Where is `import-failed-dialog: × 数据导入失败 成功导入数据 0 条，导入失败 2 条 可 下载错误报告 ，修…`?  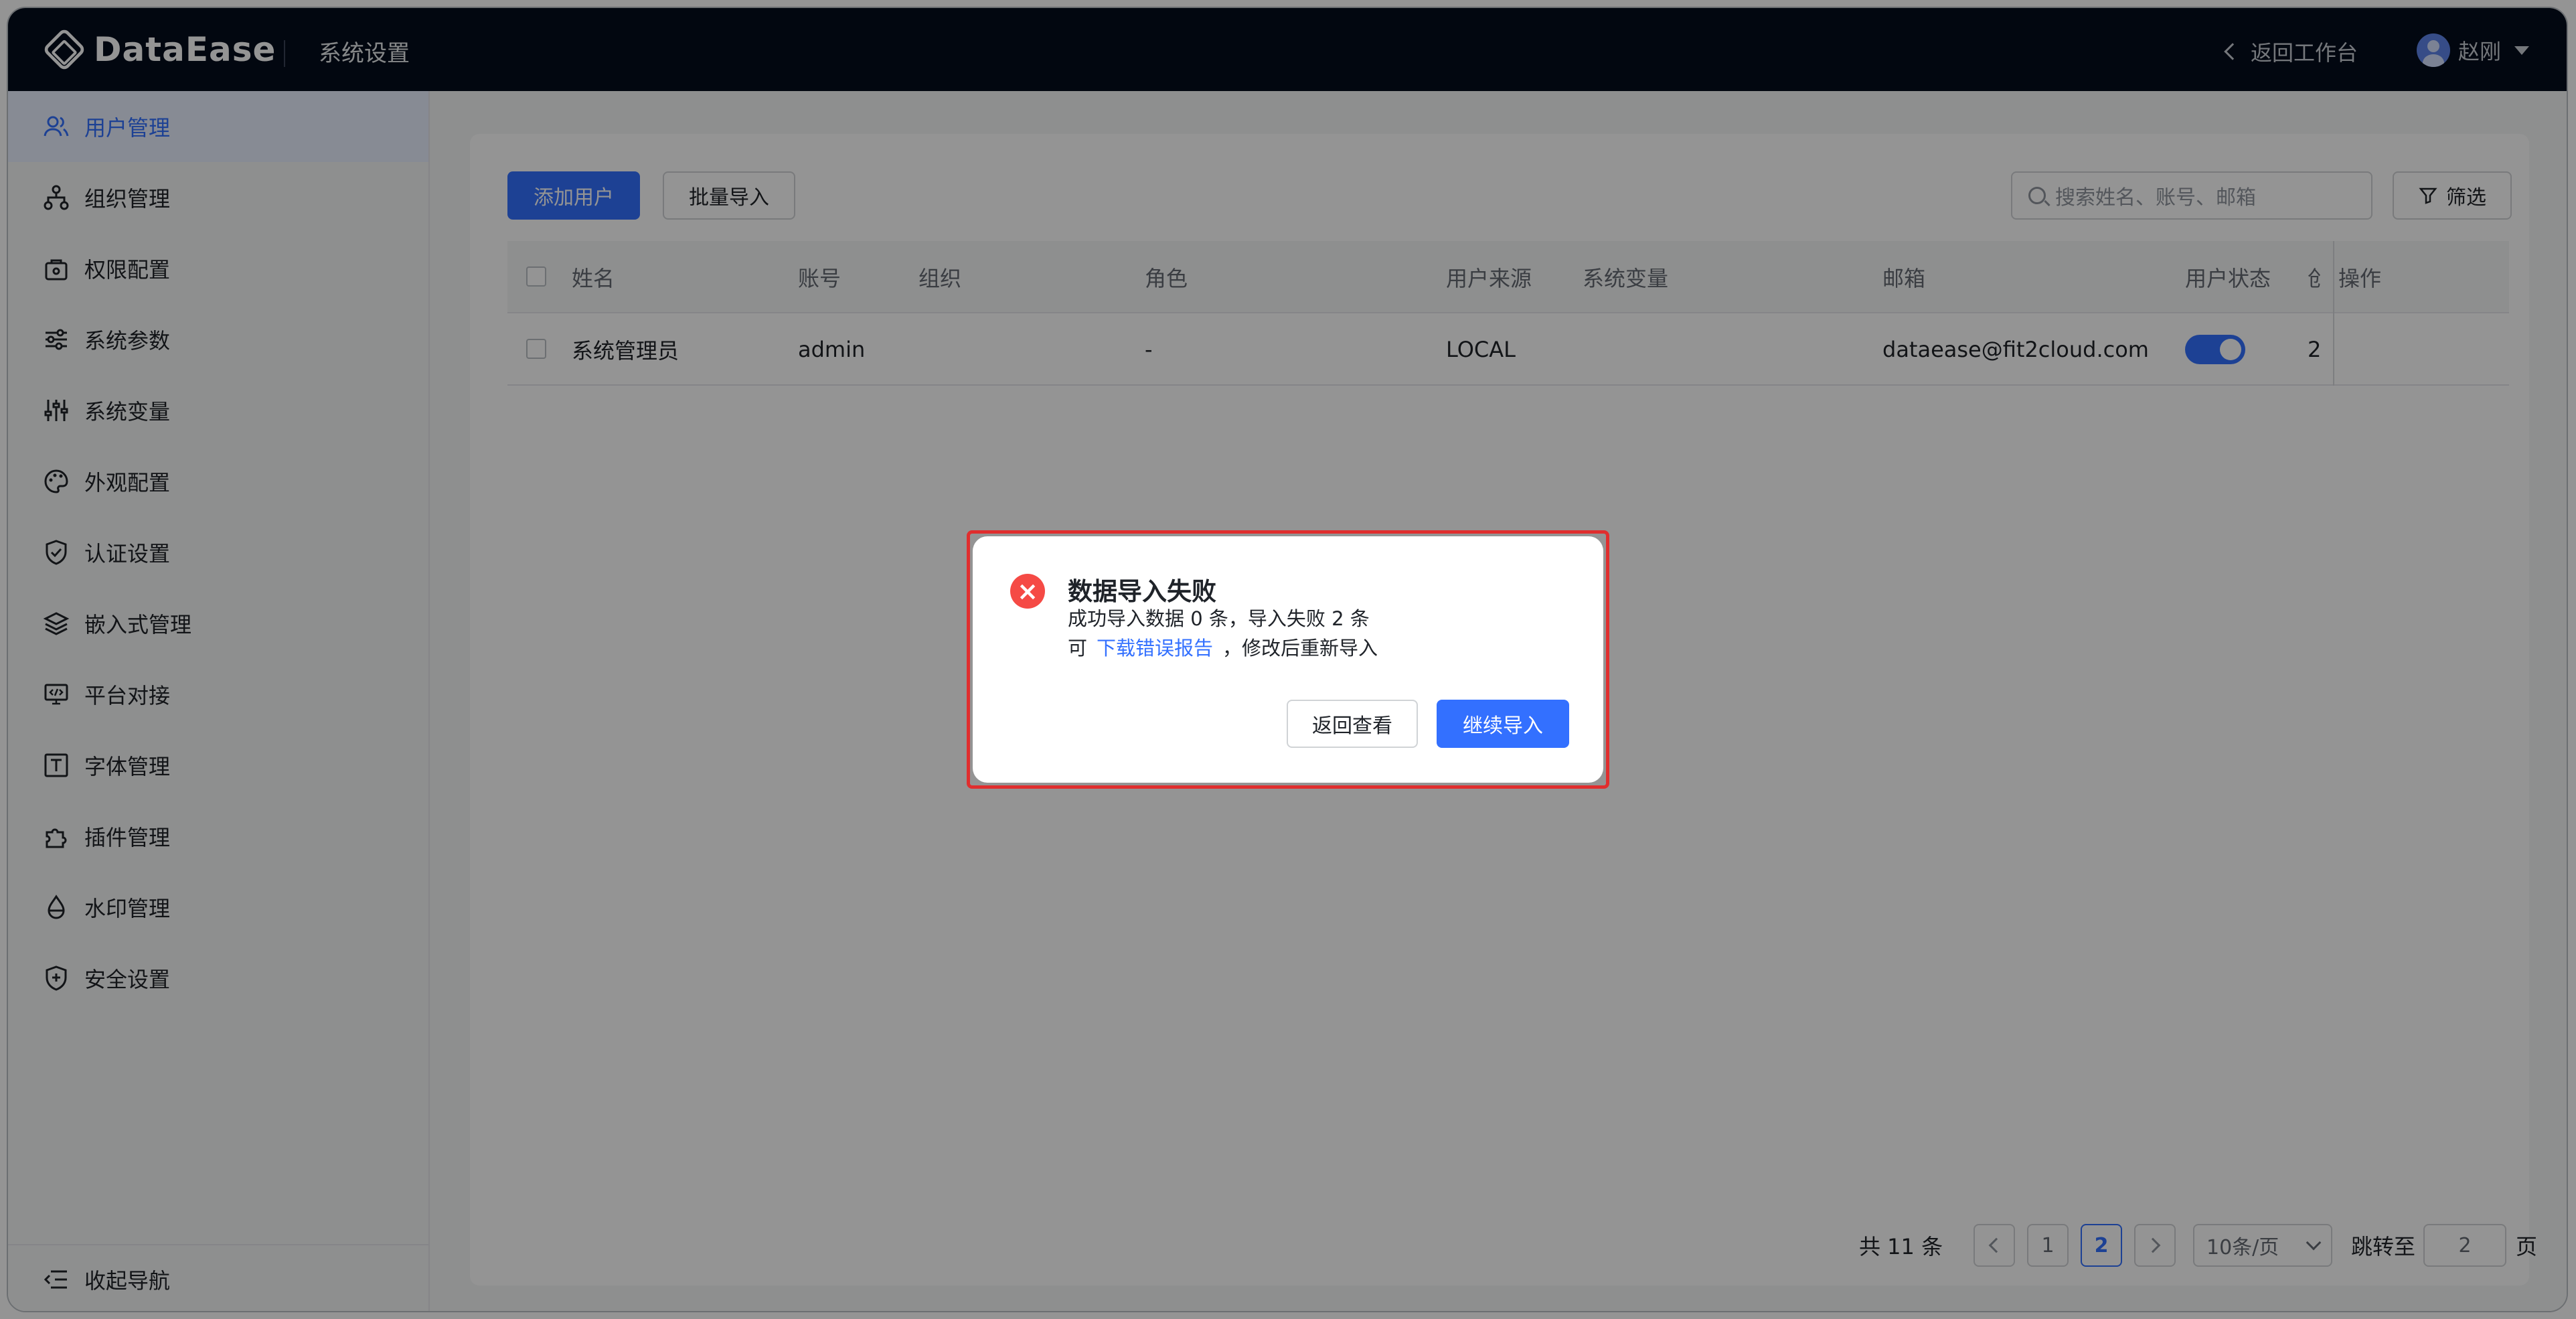 import-failed-dialog: × 数据导入失败 成功导入数据 0 条，导入失败 2 条 可 下载错误报告 ，修… is located at coordinates (1288, 659).